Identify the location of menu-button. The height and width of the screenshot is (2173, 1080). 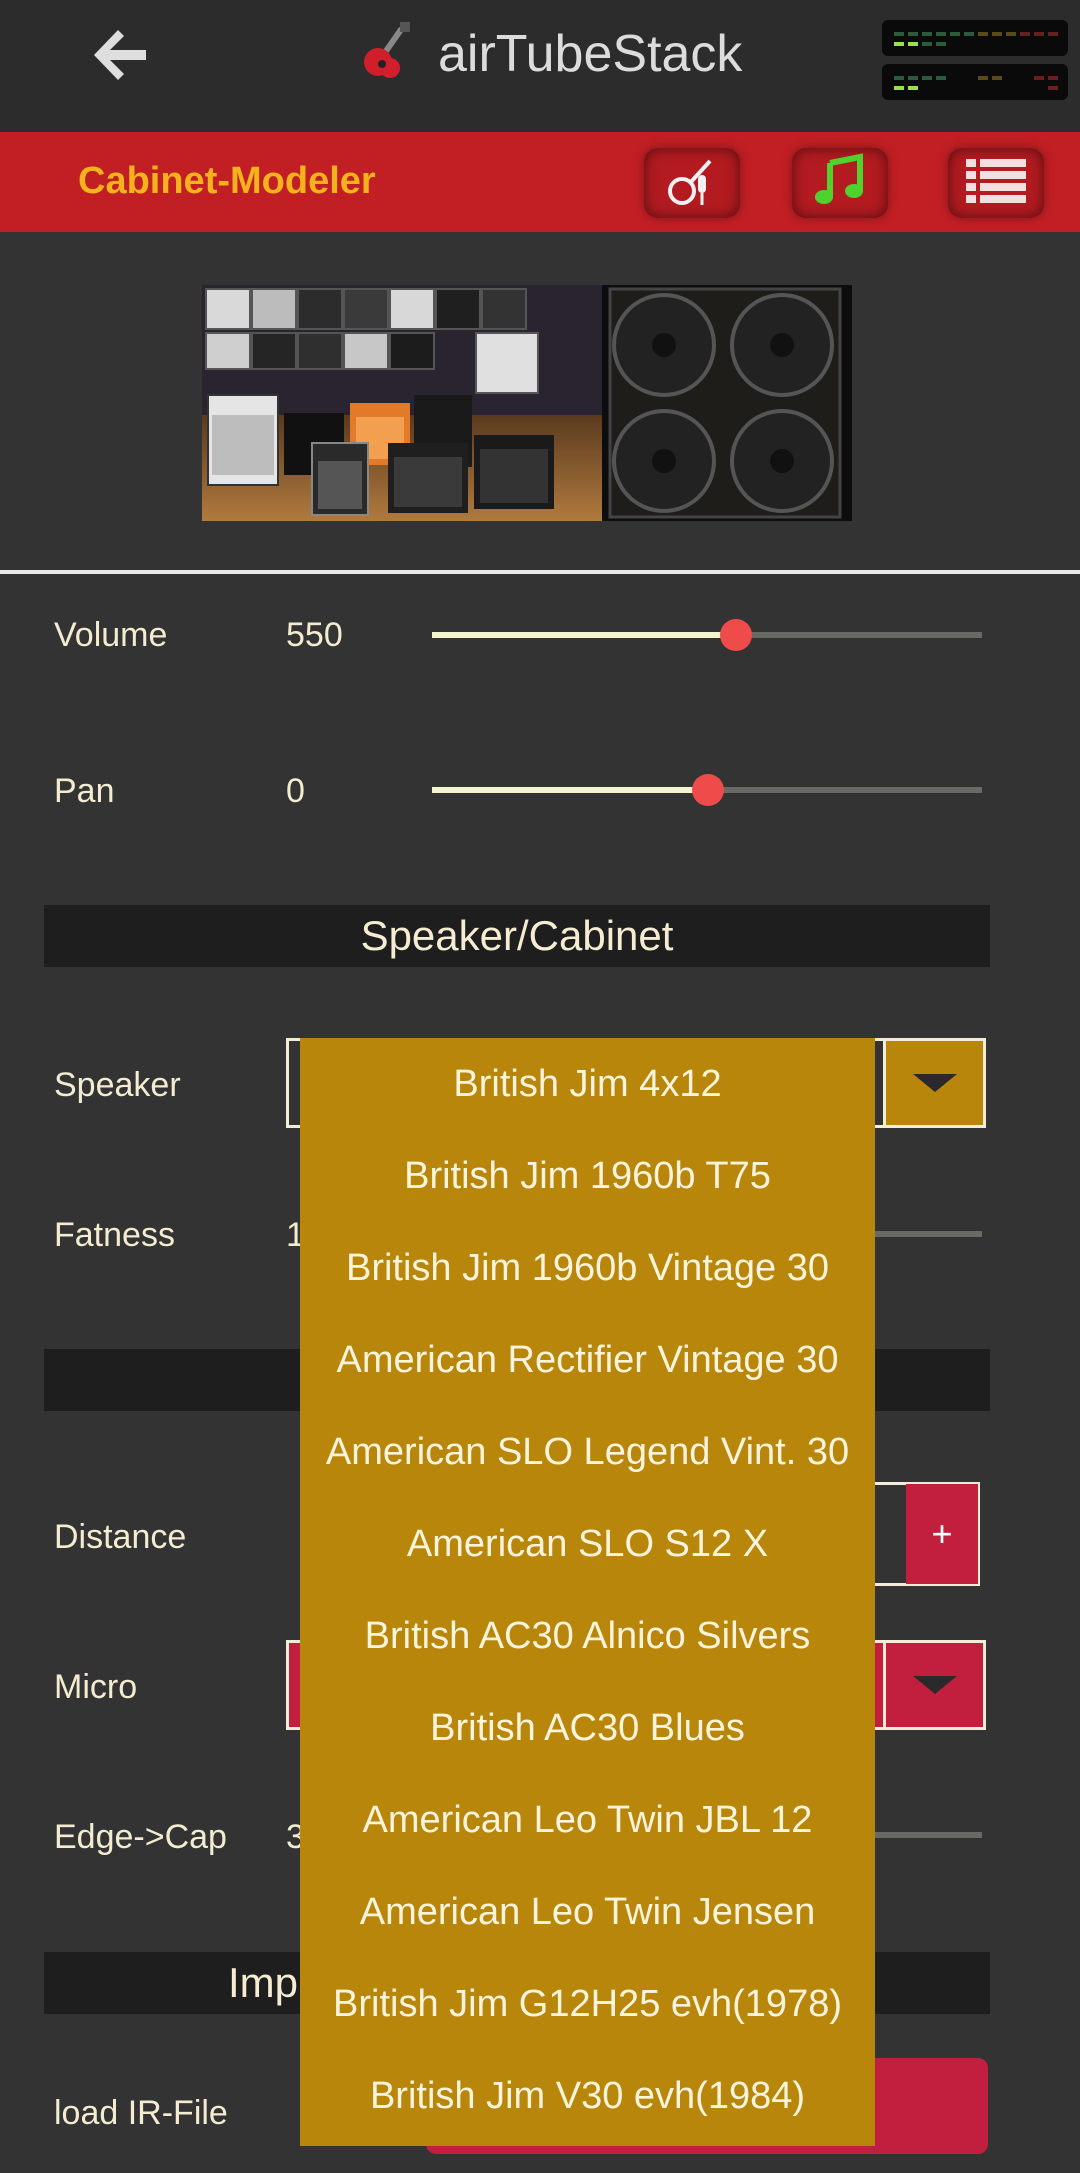
(996, 183).